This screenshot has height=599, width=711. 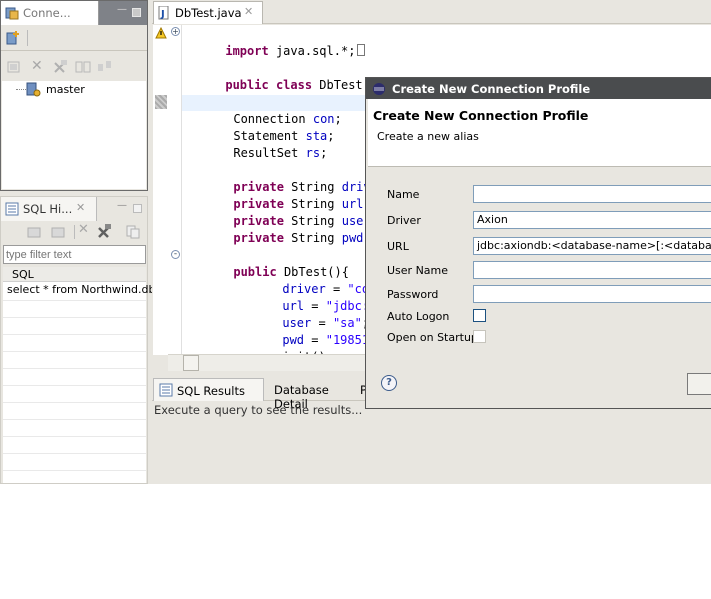 I want to click on connections-view: Conne... ✕ — ✕ master, so click(x=74, y=95).